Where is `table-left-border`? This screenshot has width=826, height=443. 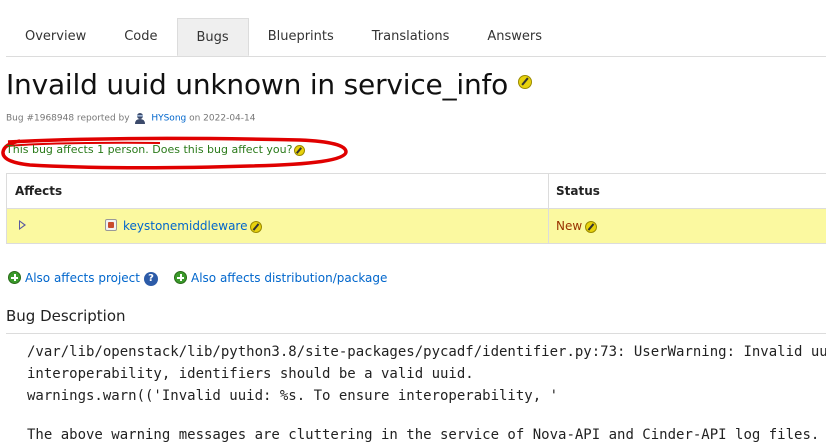
table-left-border is located at coordinates (6, 208).